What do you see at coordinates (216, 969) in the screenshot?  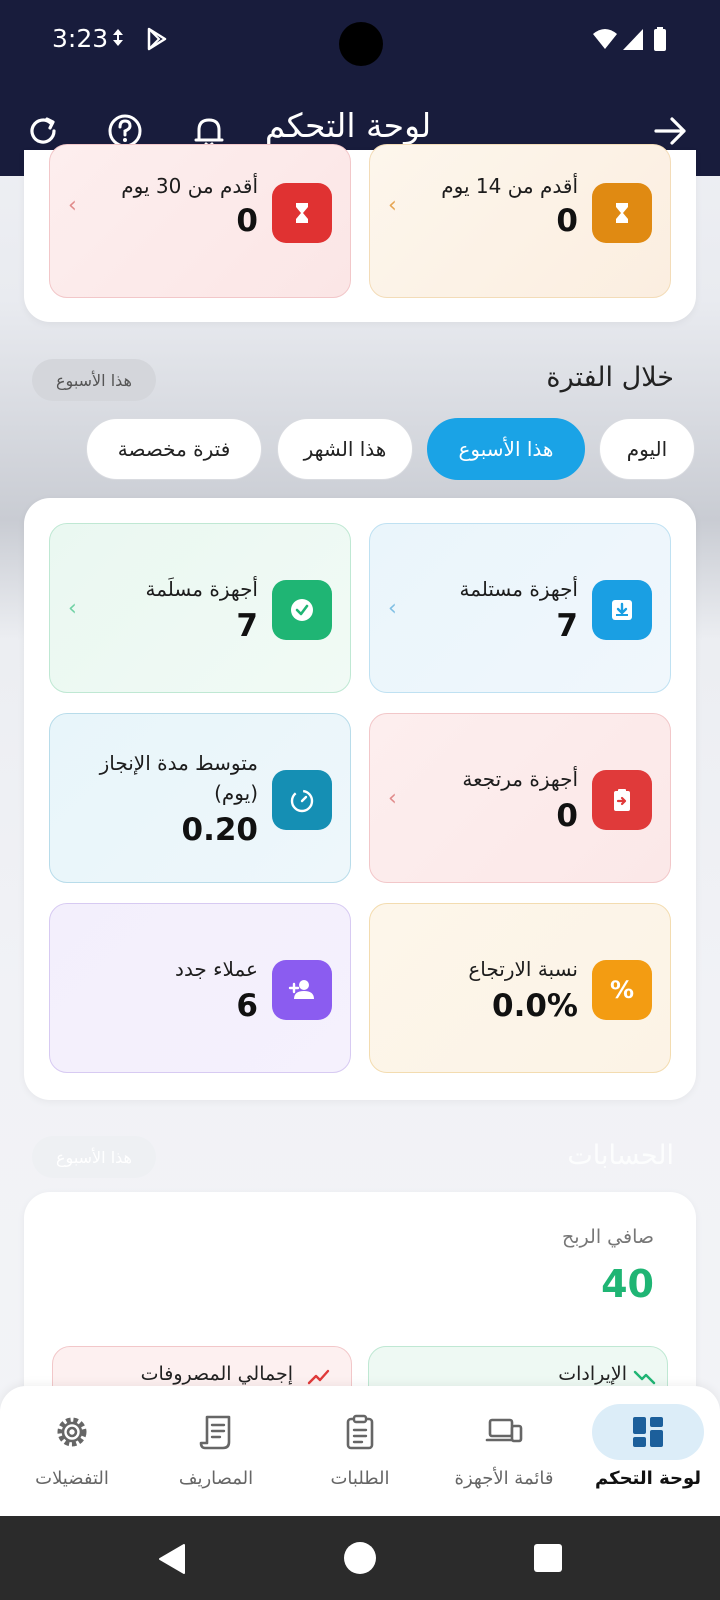 I see `stat-label: عملاء جدد` at bounding box center [216, 969].